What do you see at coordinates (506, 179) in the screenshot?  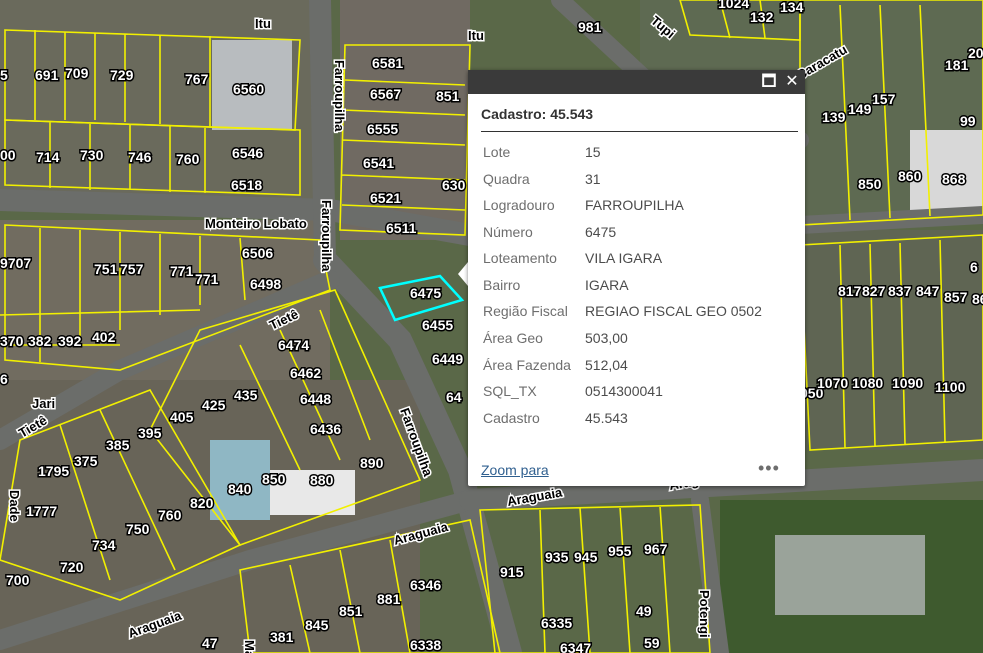 I see `field-label: Quadra` at bounding box center [506, 179].